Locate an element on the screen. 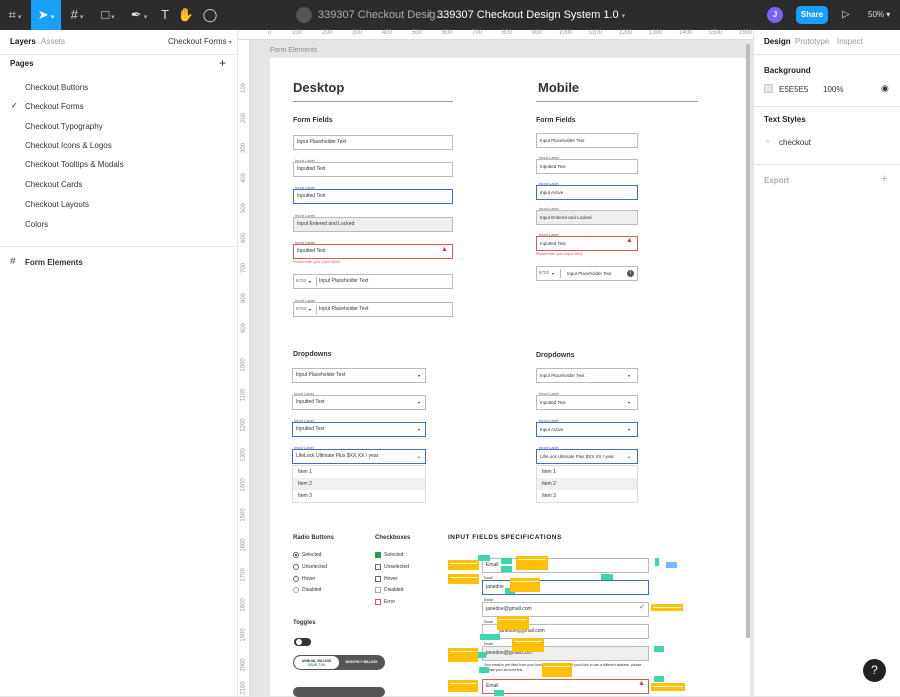 The image size is (900, 697). present-button: ▷ is located at coordinates (846, 15).